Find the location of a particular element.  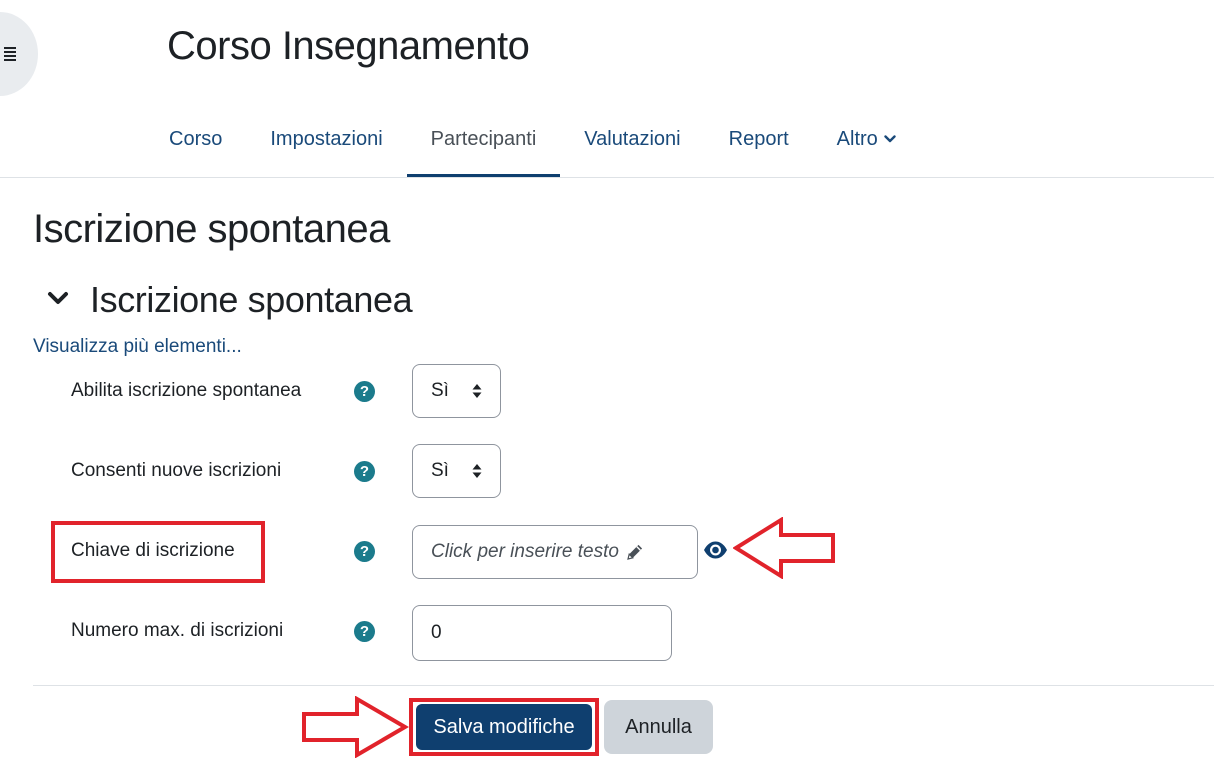

form-footer-divider is located at coordinates (623, 685).